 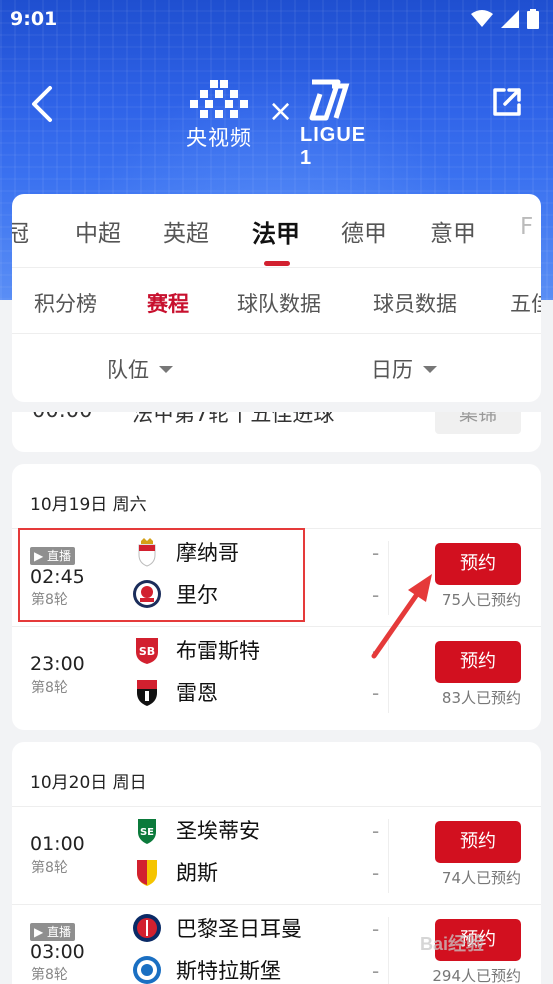 What do you see at coordinates (392, 370) in the screenshot?
I see `calendar-filter-label: 日历` at bounding box center [392, 370].